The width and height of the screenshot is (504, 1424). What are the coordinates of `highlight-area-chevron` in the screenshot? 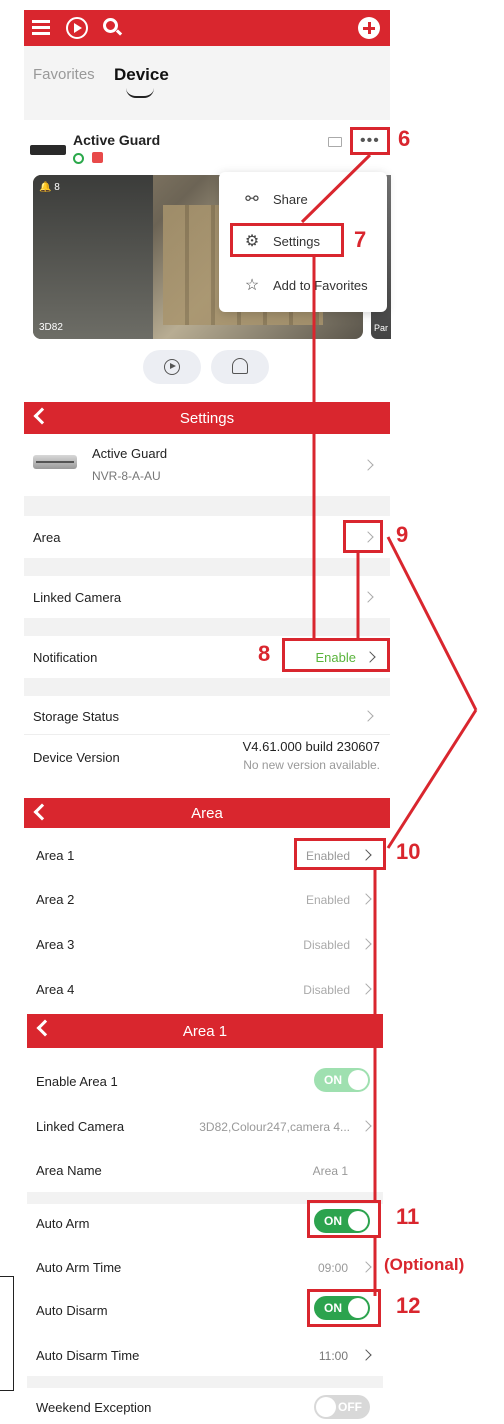 It's located at (363, 536).